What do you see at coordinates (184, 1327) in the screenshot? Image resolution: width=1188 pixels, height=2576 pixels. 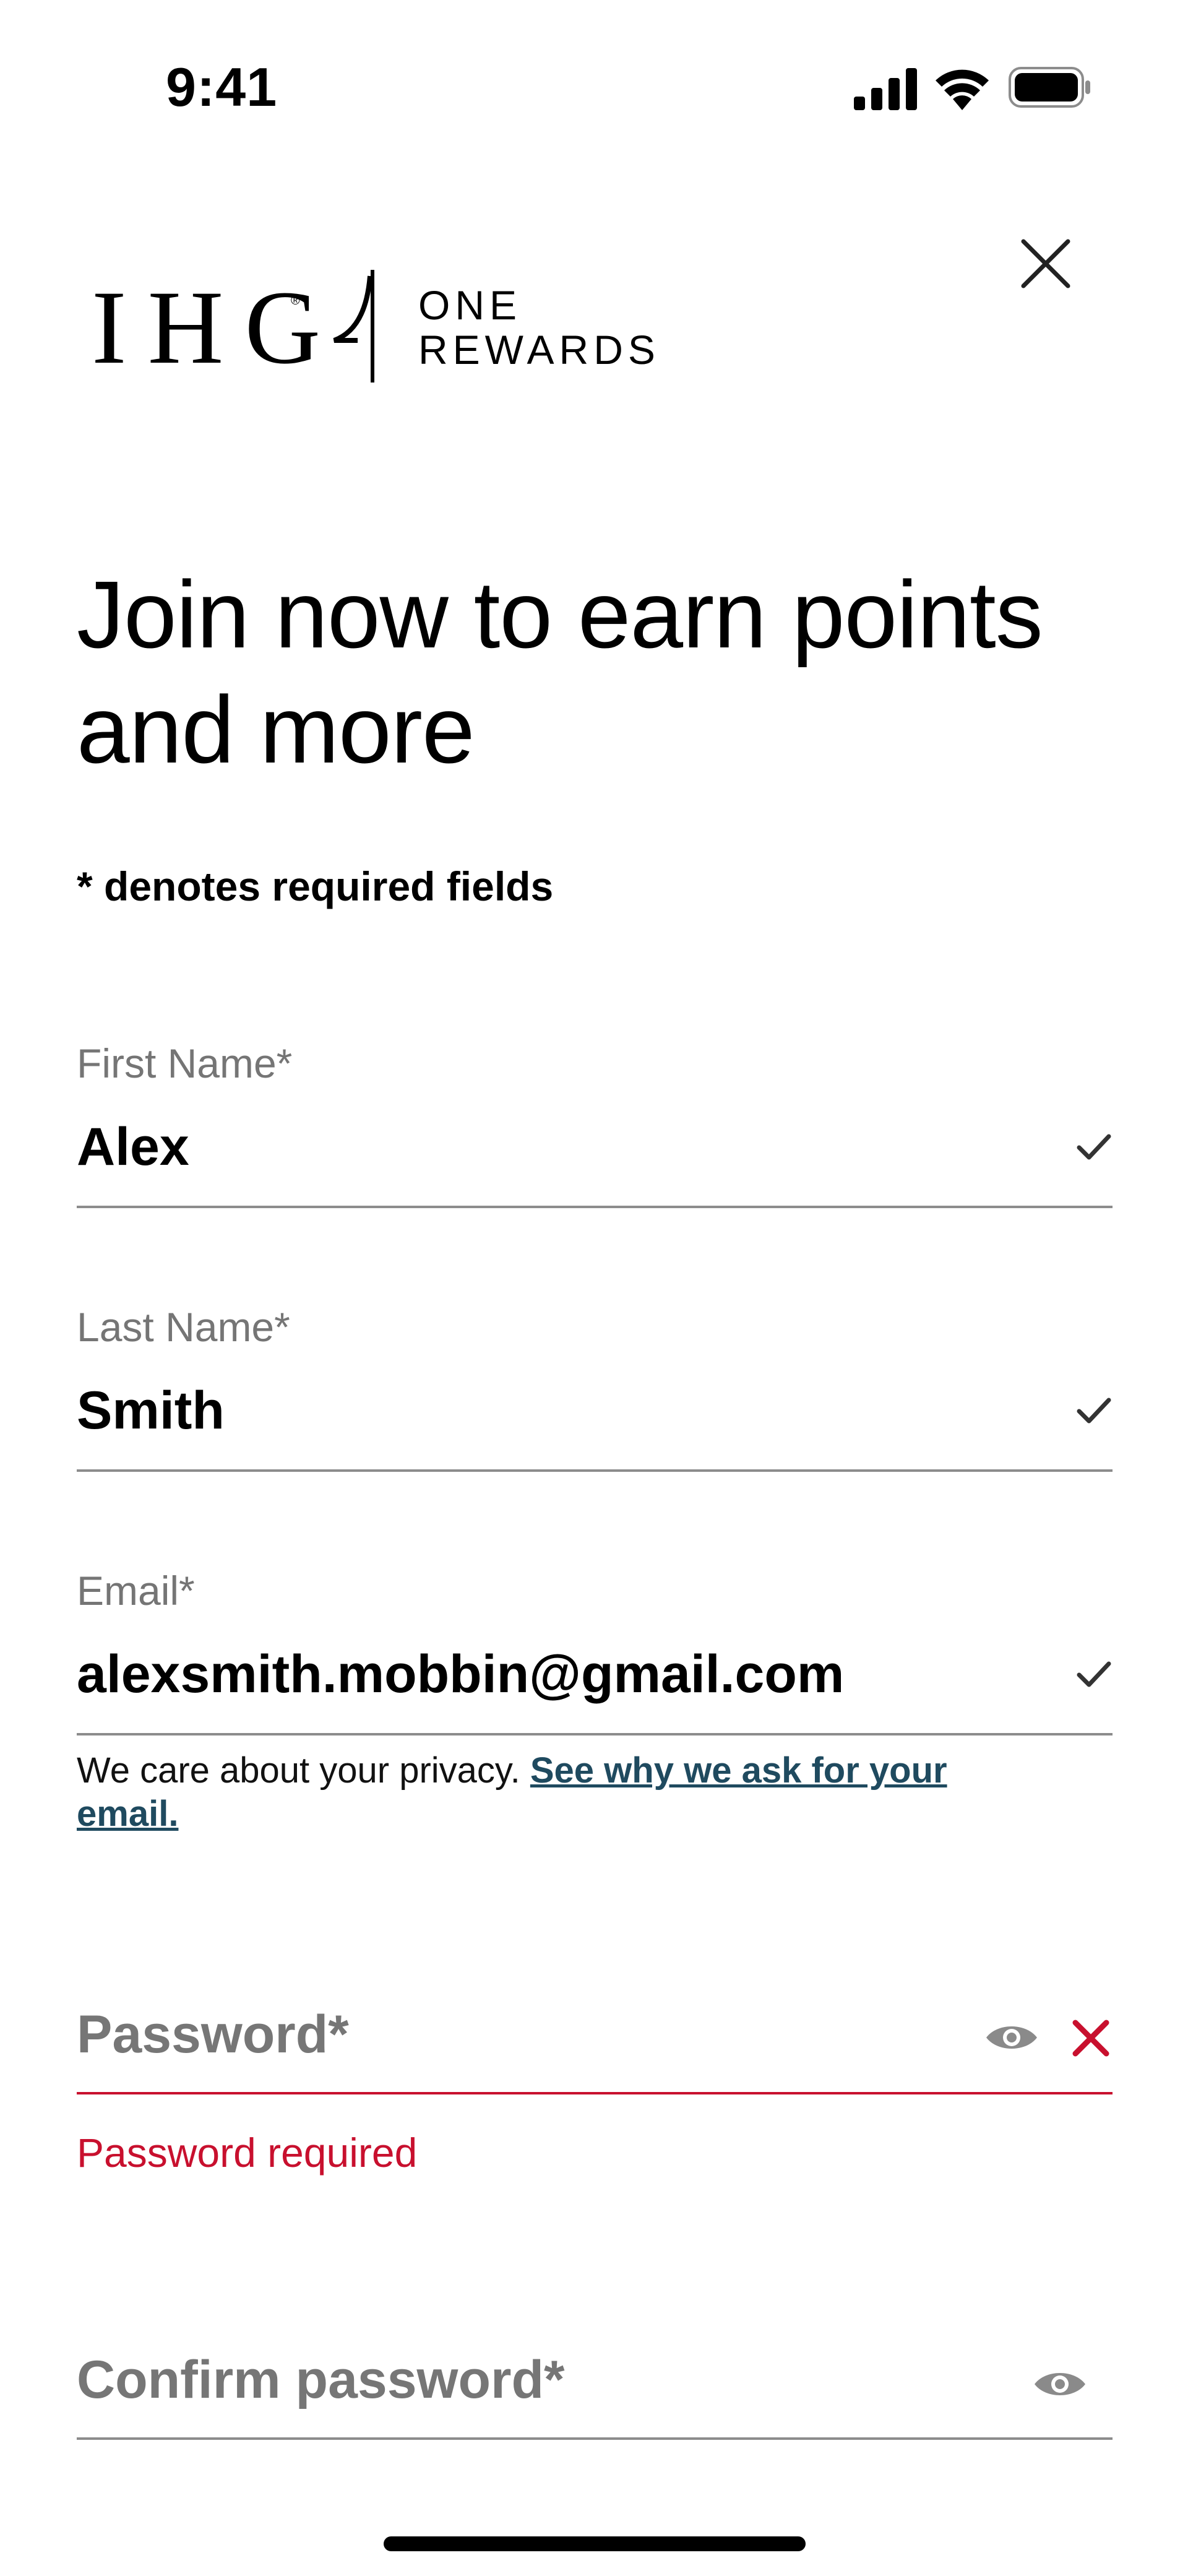 I see `last-name-label: Last Name*` at bounding box center [184, 1327].